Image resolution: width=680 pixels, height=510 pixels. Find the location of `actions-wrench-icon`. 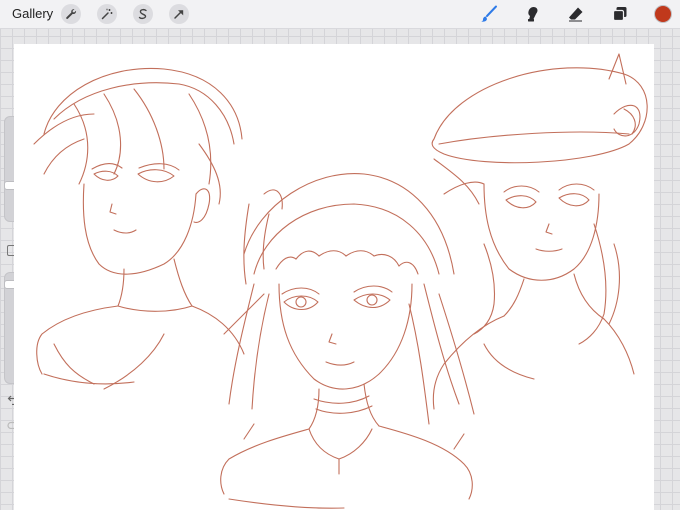

actions-wrench-icon is located at coordinates (71, 14).